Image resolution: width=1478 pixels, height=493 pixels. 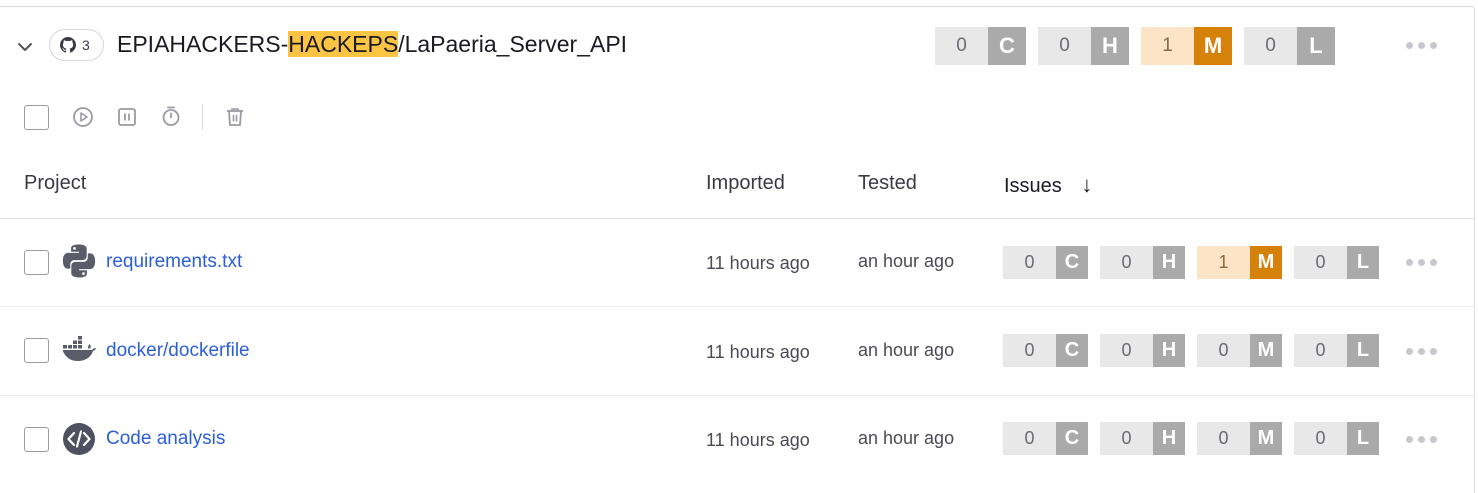 I want to click on play-circle-icon, so click(x=83, y=117).